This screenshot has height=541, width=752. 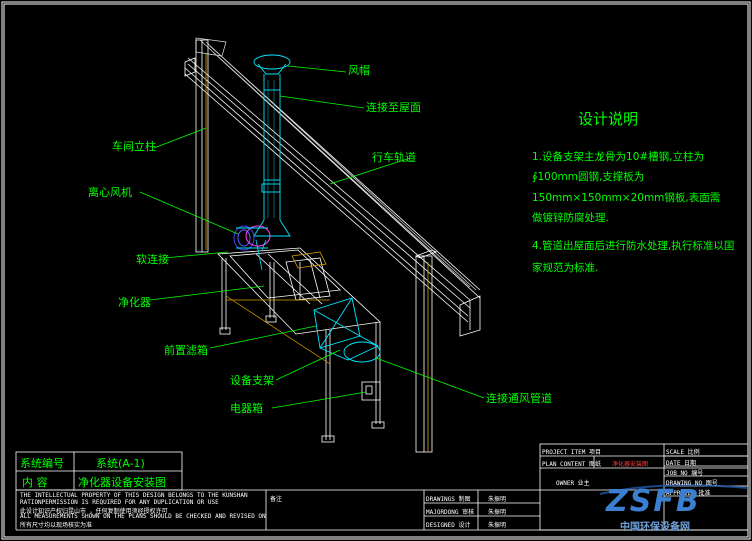 I want to click on notes-title: 设计说明, so click(x=608, y=119).